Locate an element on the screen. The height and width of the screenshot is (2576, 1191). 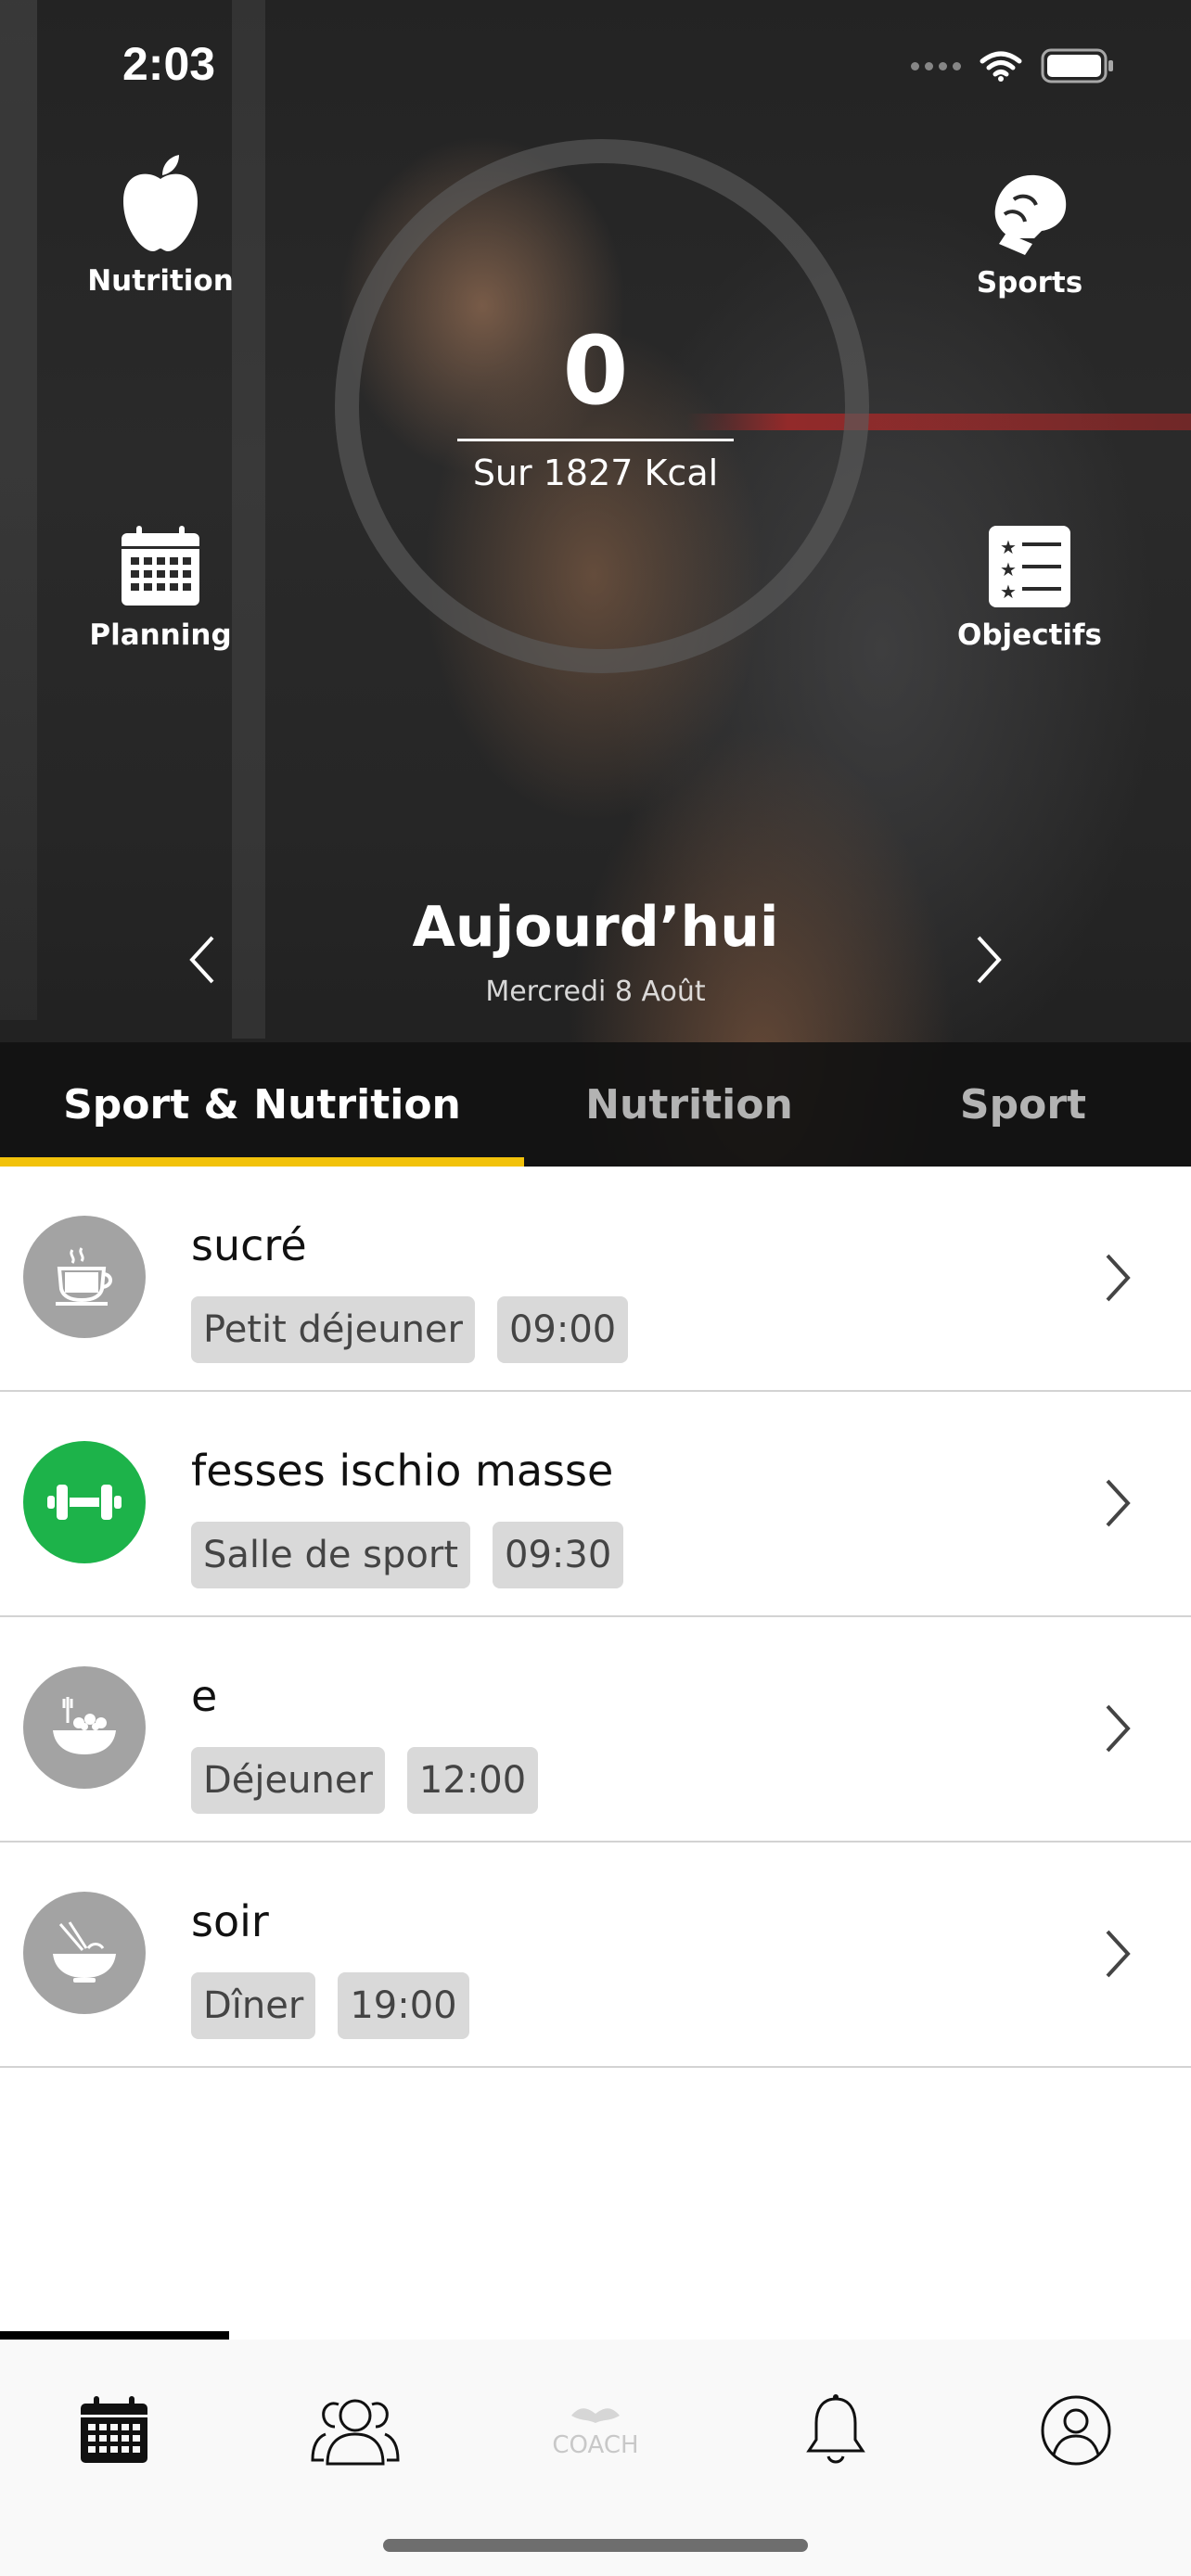
shortcut-objectifs: ★ ★ ★ Objectifs is located at coordinates (1030, 588).